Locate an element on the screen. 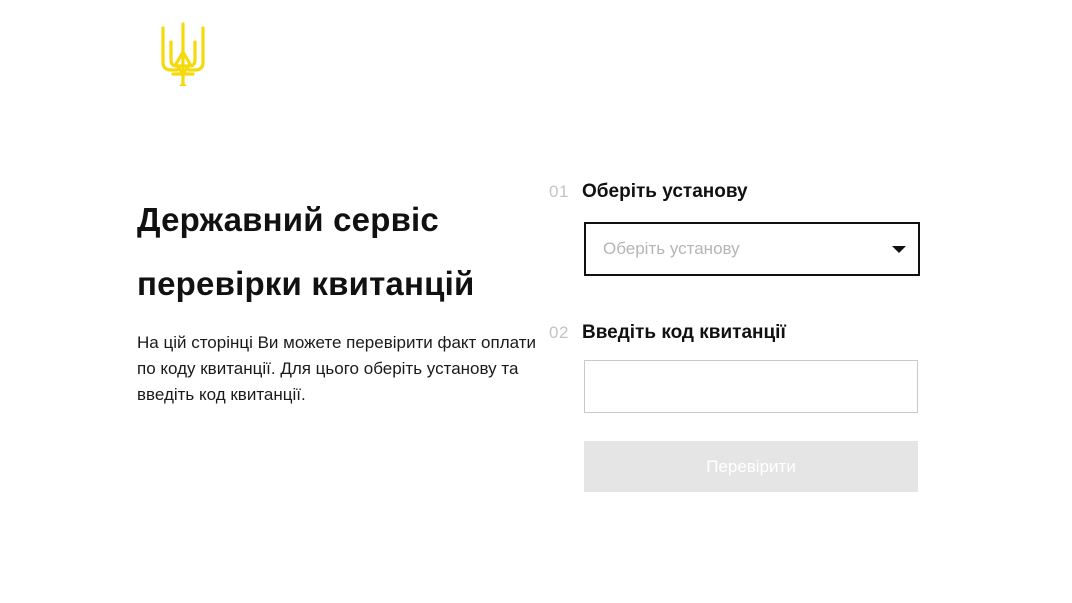 The height and width of the screenshot is (603, 1072). page-title: Державний сервіс перевірки квитанцій is located at coordinates (337, 252).